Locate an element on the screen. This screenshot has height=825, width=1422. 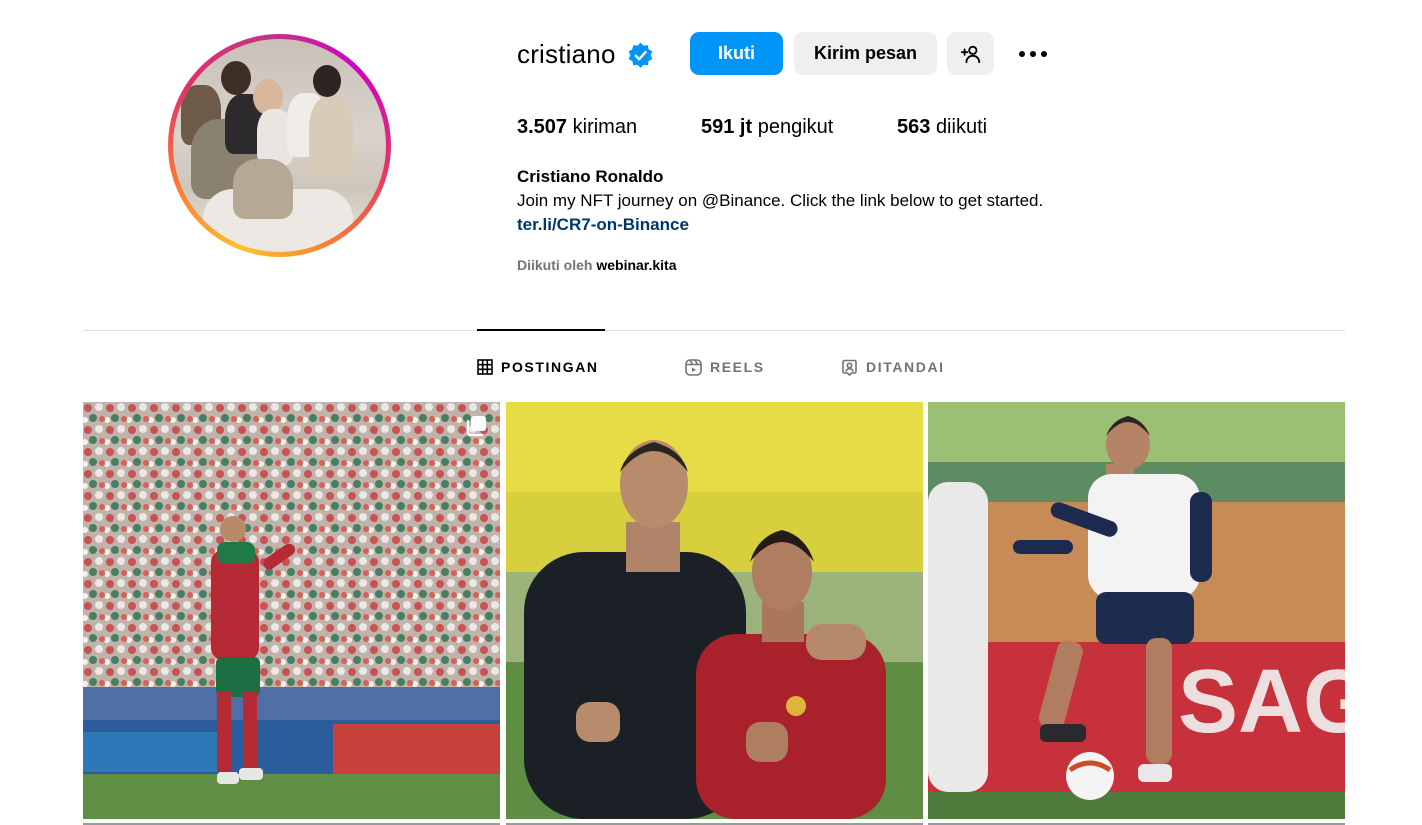
posts-label: kiriman is located at coordinates (605, 127).